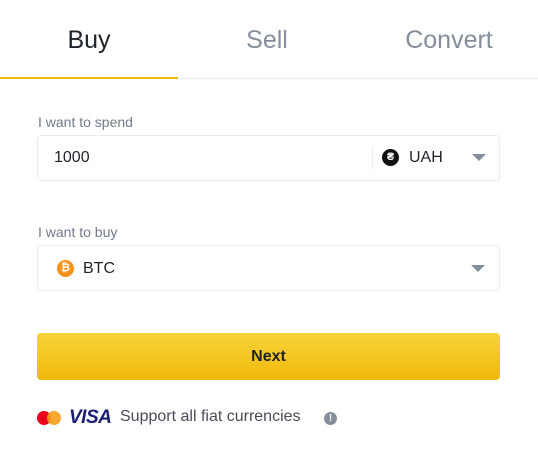 Image resolution: width=538 pixels, height=461 pixels. Describe the element at coordinates (426, 157) in the screenshot. I see `fiat-currency-label: UAH` at that location.